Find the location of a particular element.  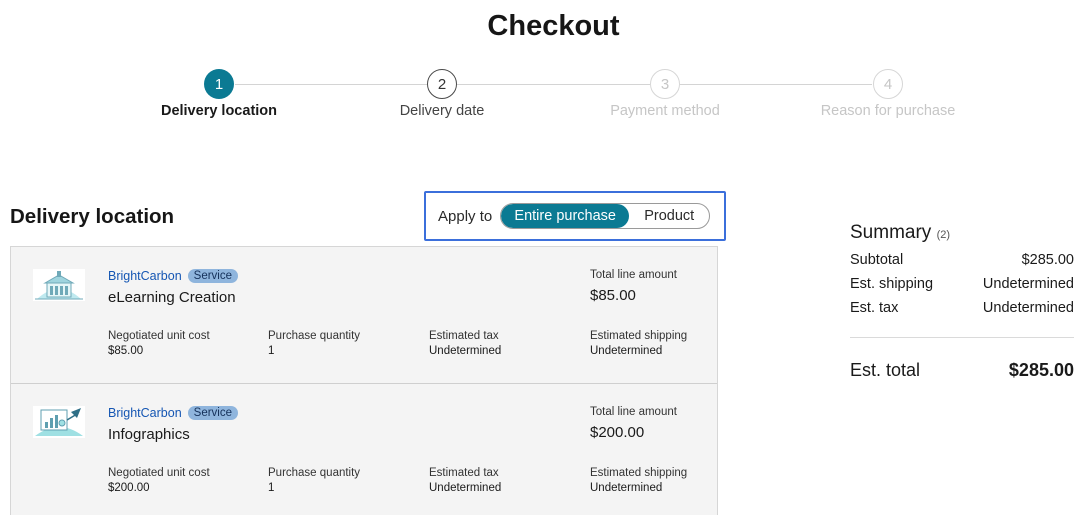

summary-count: (2) is located at coordinates (943, 235).